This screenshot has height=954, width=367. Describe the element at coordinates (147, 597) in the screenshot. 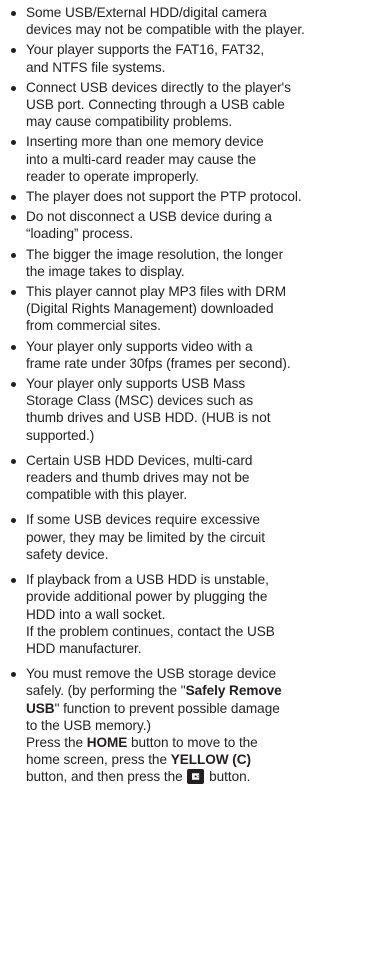

I see `note-line: provide additional power by plugging the` at that location.